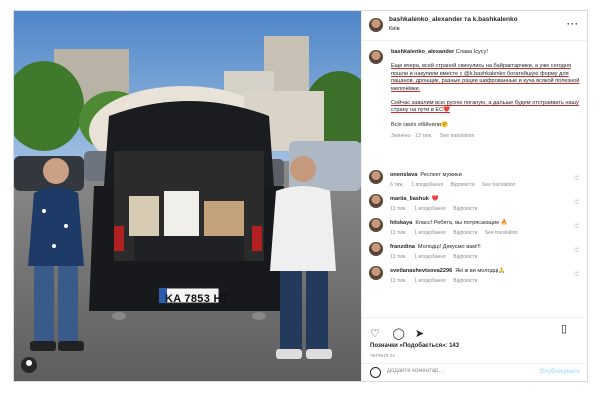 The image size is (600, 400). Describe the element at coordinates (480, 271) in the screenshot. I see `comment-text: Які ж ви молодці🙏` at that location.